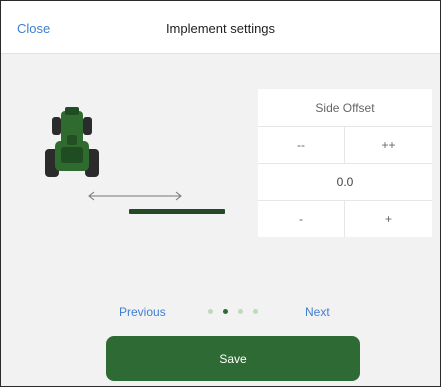 This screenshot has width=441, height=387. Describe the element at coordinates (225, 311) in the screenshot. I see `page-dot-active` at that location.